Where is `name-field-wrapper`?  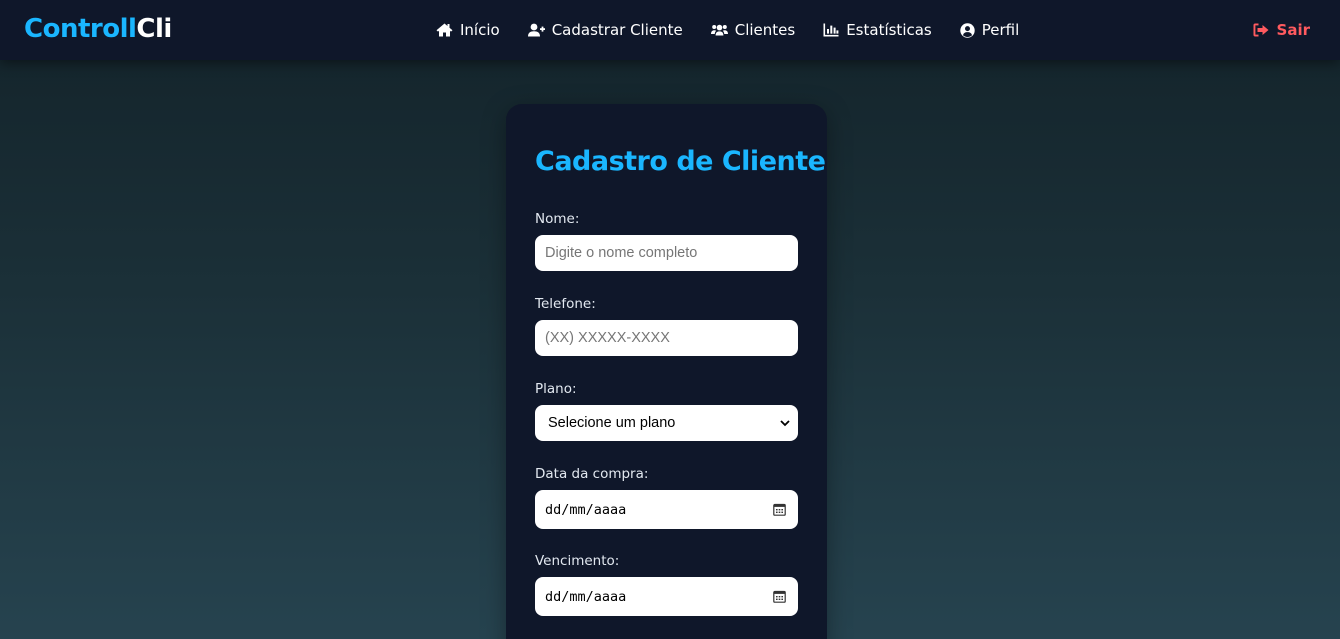 name-field-wrapper is located at coordinates (666, 253).